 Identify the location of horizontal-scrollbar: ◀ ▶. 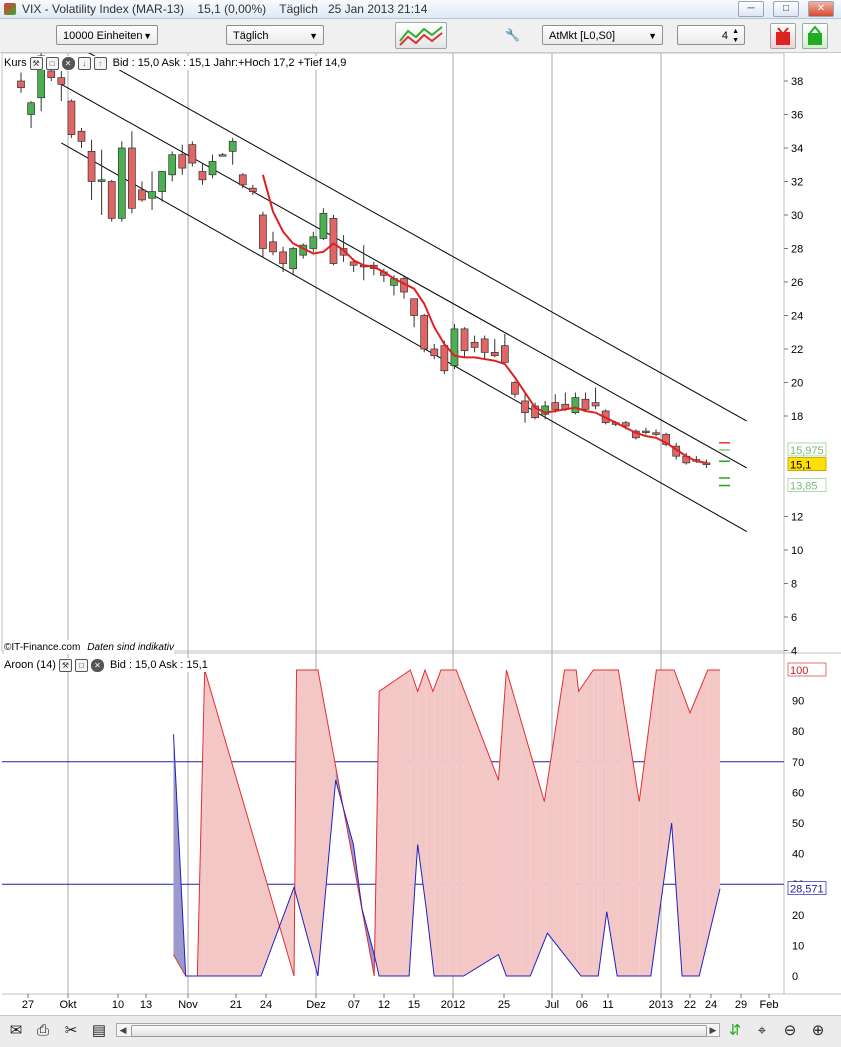
(418, 1030).